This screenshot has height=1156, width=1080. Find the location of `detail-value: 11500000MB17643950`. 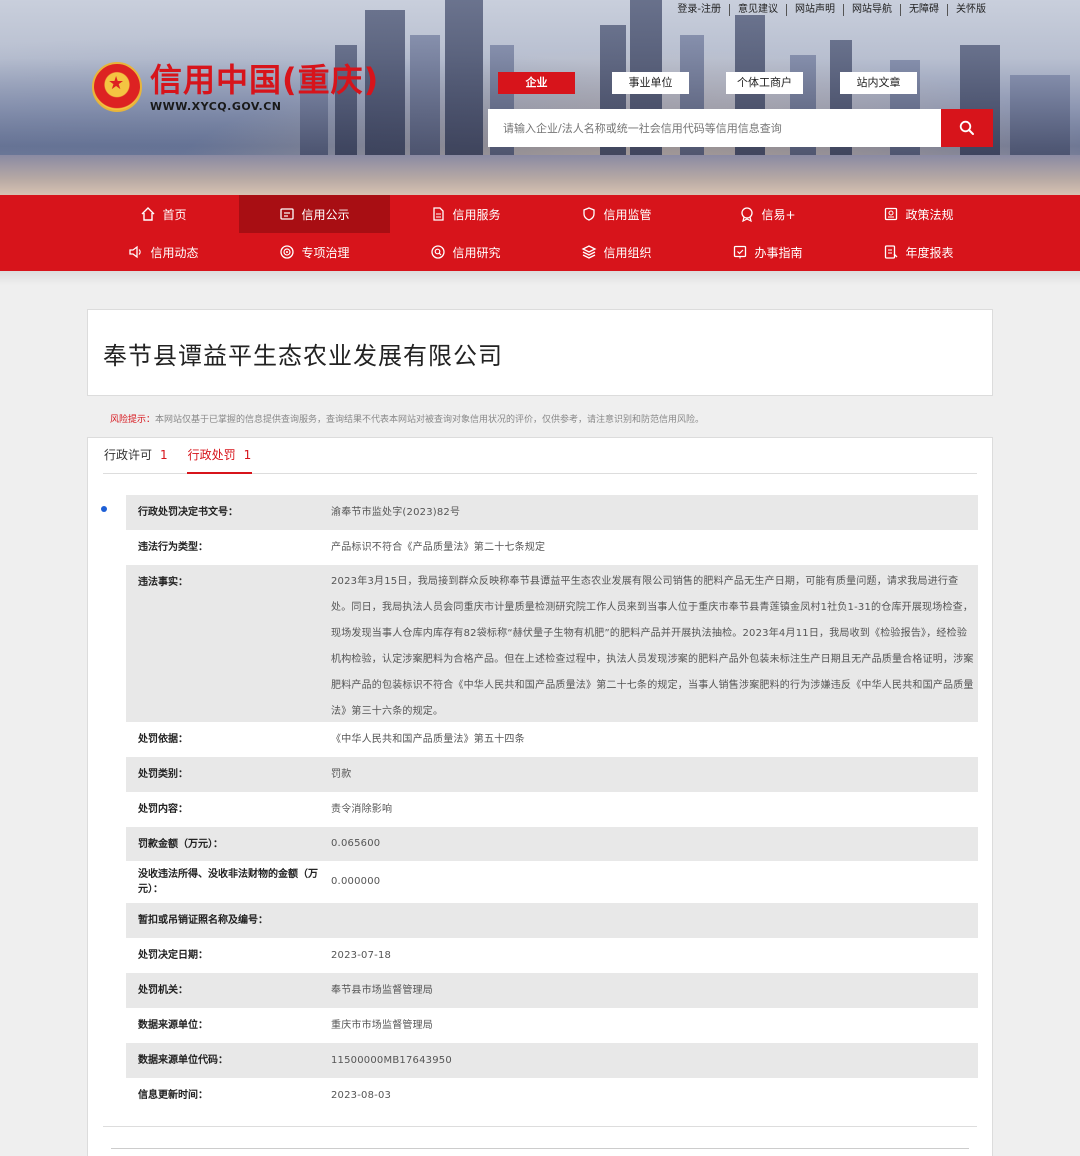

detail-value: 11500000MB17643950 is located at coordinates (391, 1060).